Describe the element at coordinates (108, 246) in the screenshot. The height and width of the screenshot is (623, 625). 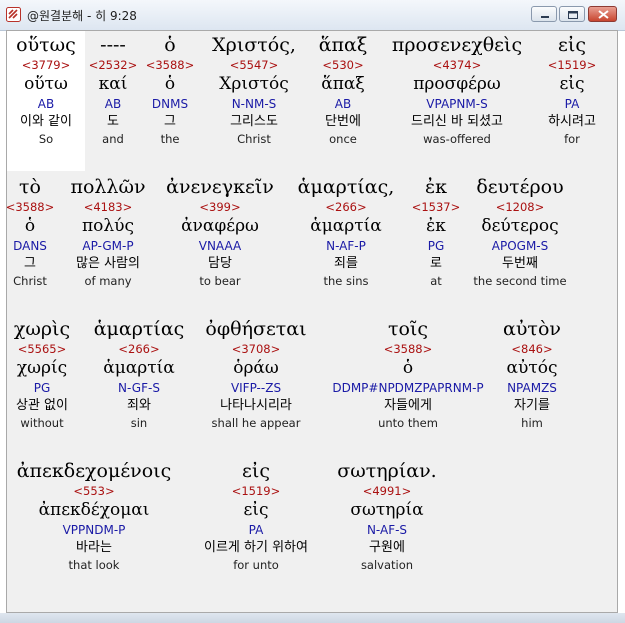
I see `parsing-code: AP-GM-P` at that location.